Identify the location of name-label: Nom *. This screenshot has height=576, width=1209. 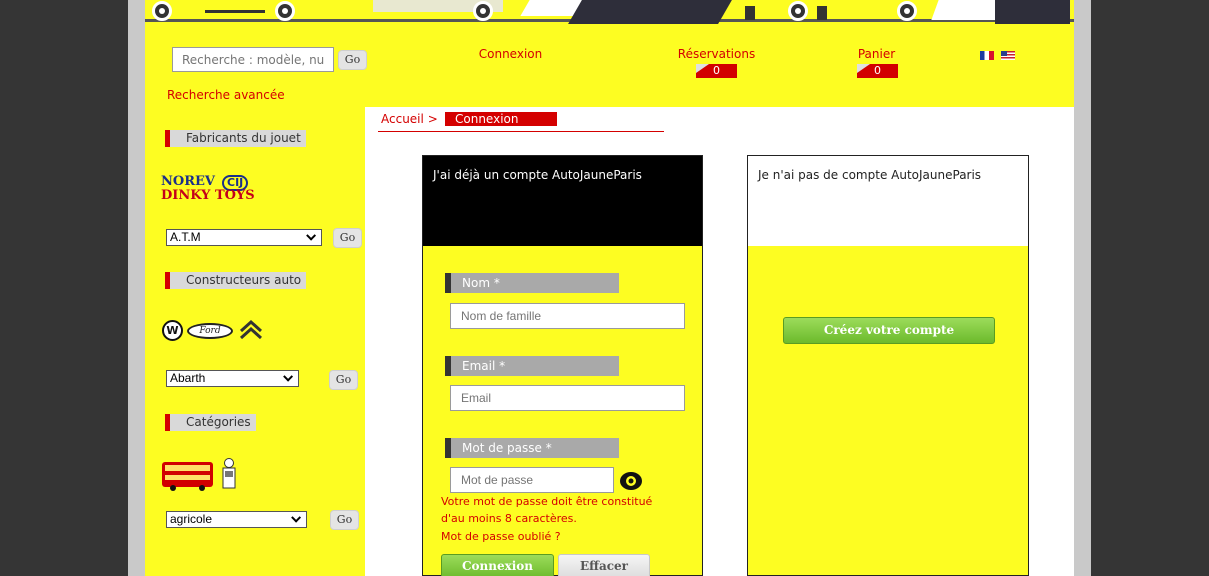
(532, 283).